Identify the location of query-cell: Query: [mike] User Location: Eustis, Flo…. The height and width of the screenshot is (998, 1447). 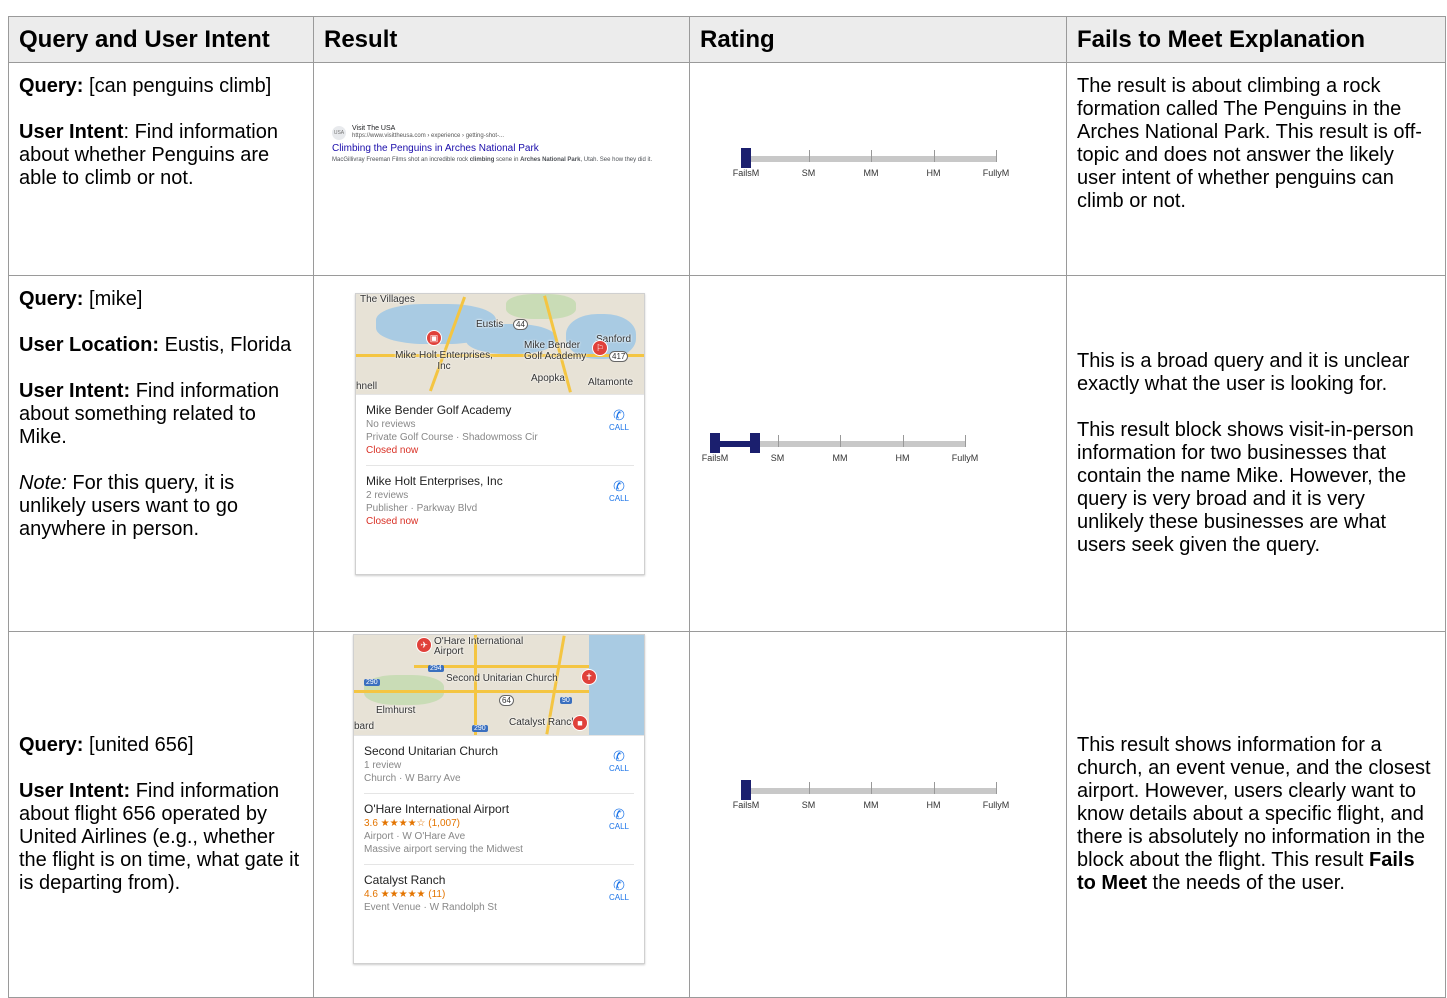
(161, 453).